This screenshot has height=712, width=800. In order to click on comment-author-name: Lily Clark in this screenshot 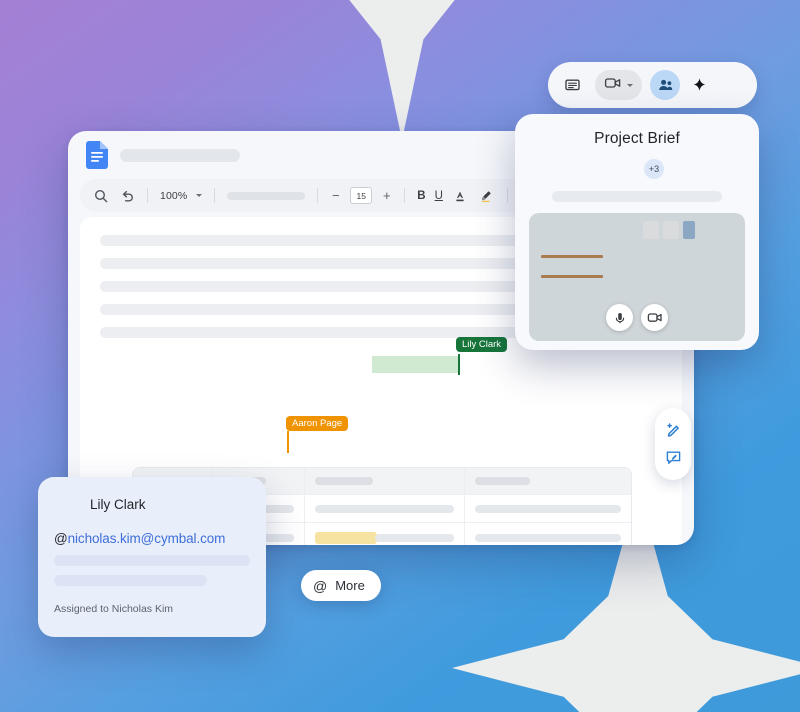, I will do `click(118, 504)`.